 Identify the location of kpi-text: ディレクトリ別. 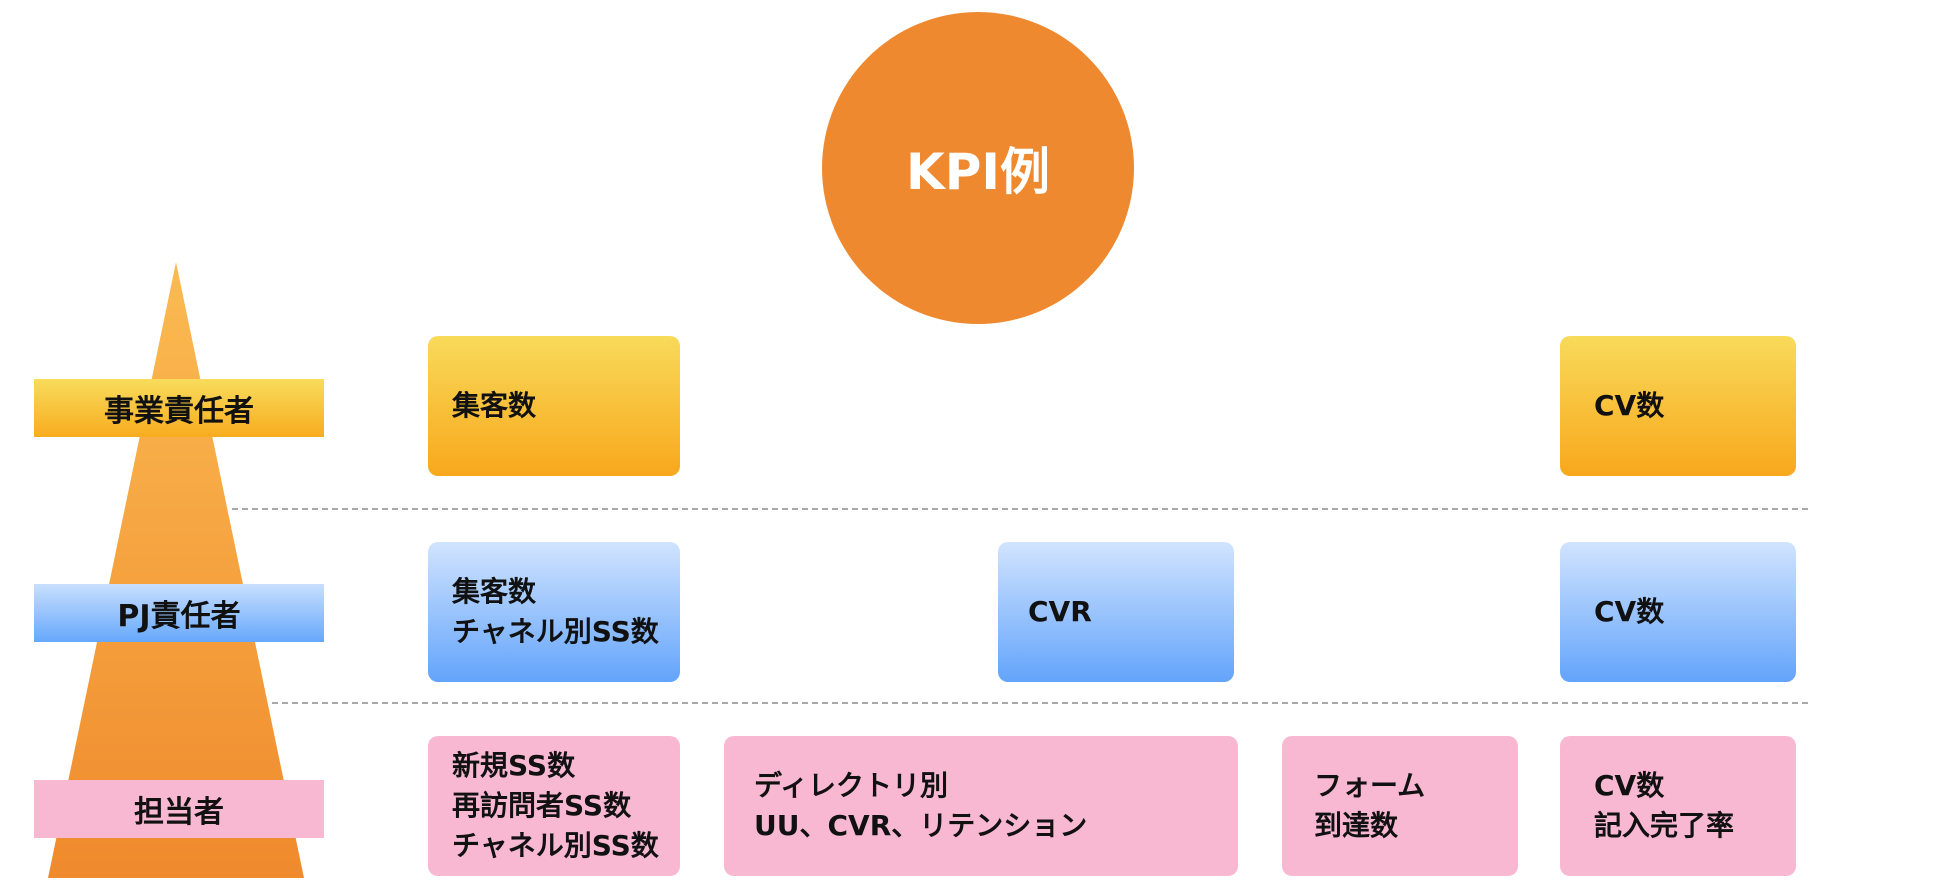
(851, 785).